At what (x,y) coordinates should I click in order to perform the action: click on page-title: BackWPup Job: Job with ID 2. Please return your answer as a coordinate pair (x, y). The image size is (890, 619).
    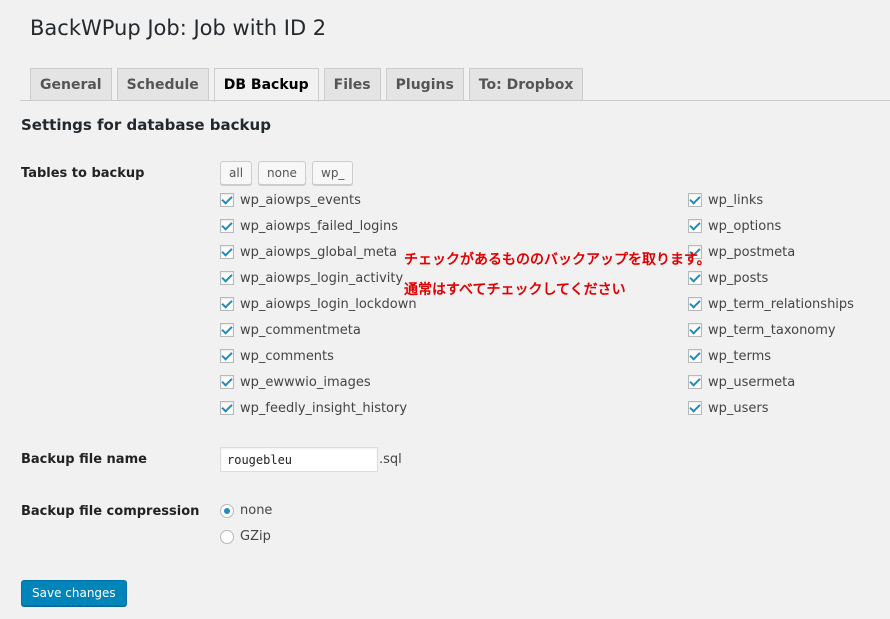
    Looking at the image, I should click on (178, 28).